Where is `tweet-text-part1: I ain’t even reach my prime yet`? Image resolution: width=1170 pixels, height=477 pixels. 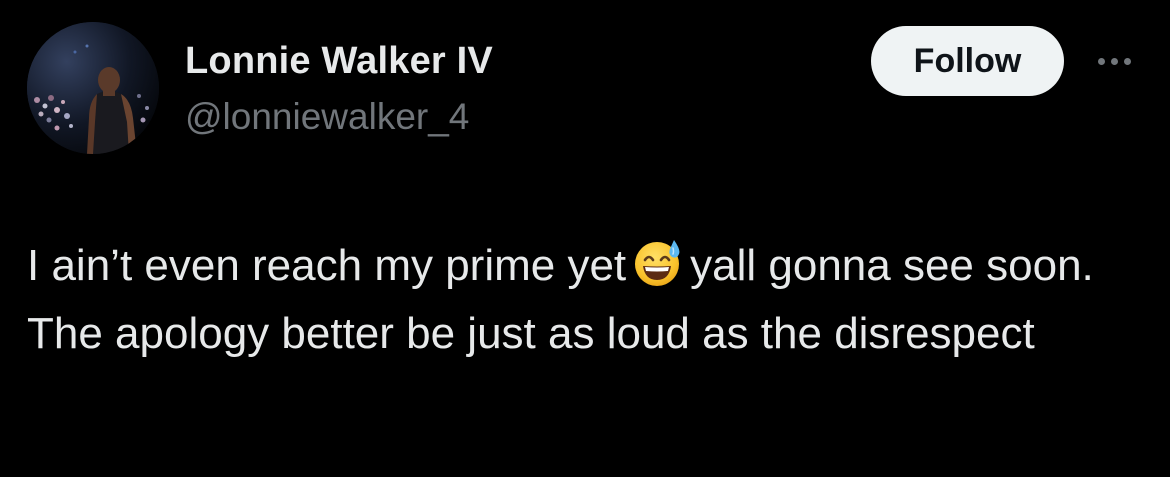
tweet-text-part1: I ain’t even reach my prime yet is located at coordinates (327, 265).